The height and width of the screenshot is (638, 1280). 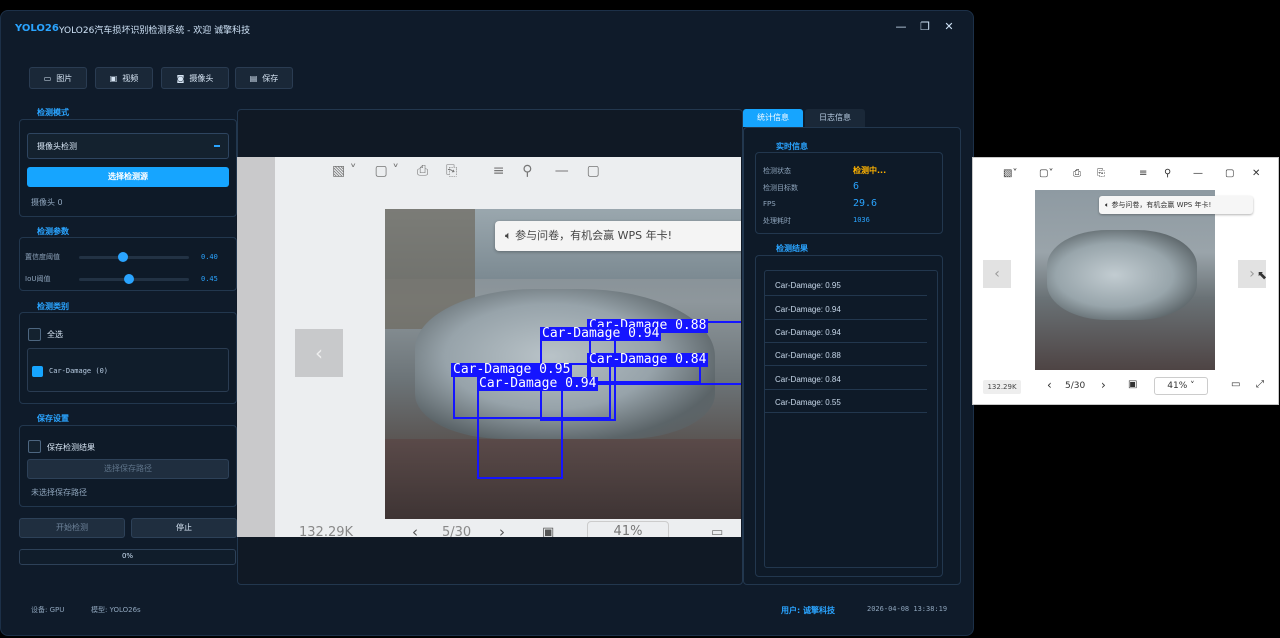 I want to click on detection-label: Car-Damage 0.95, so click(x=512, y=369).